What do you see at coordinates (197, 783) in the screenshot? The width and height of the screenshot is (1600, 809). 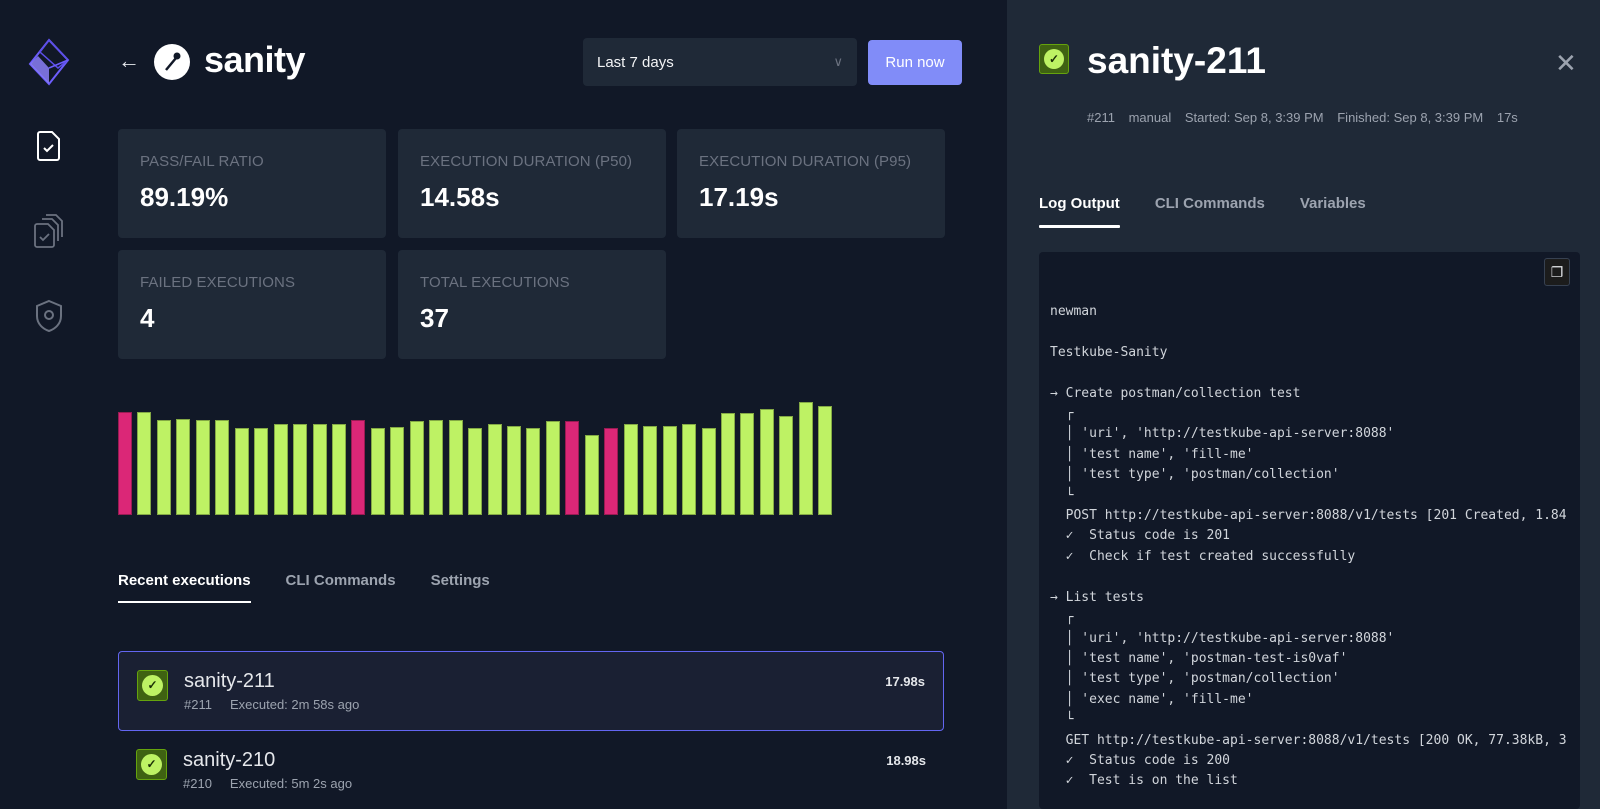 I see `execution-number: #210` at bounding box center [197, 783].